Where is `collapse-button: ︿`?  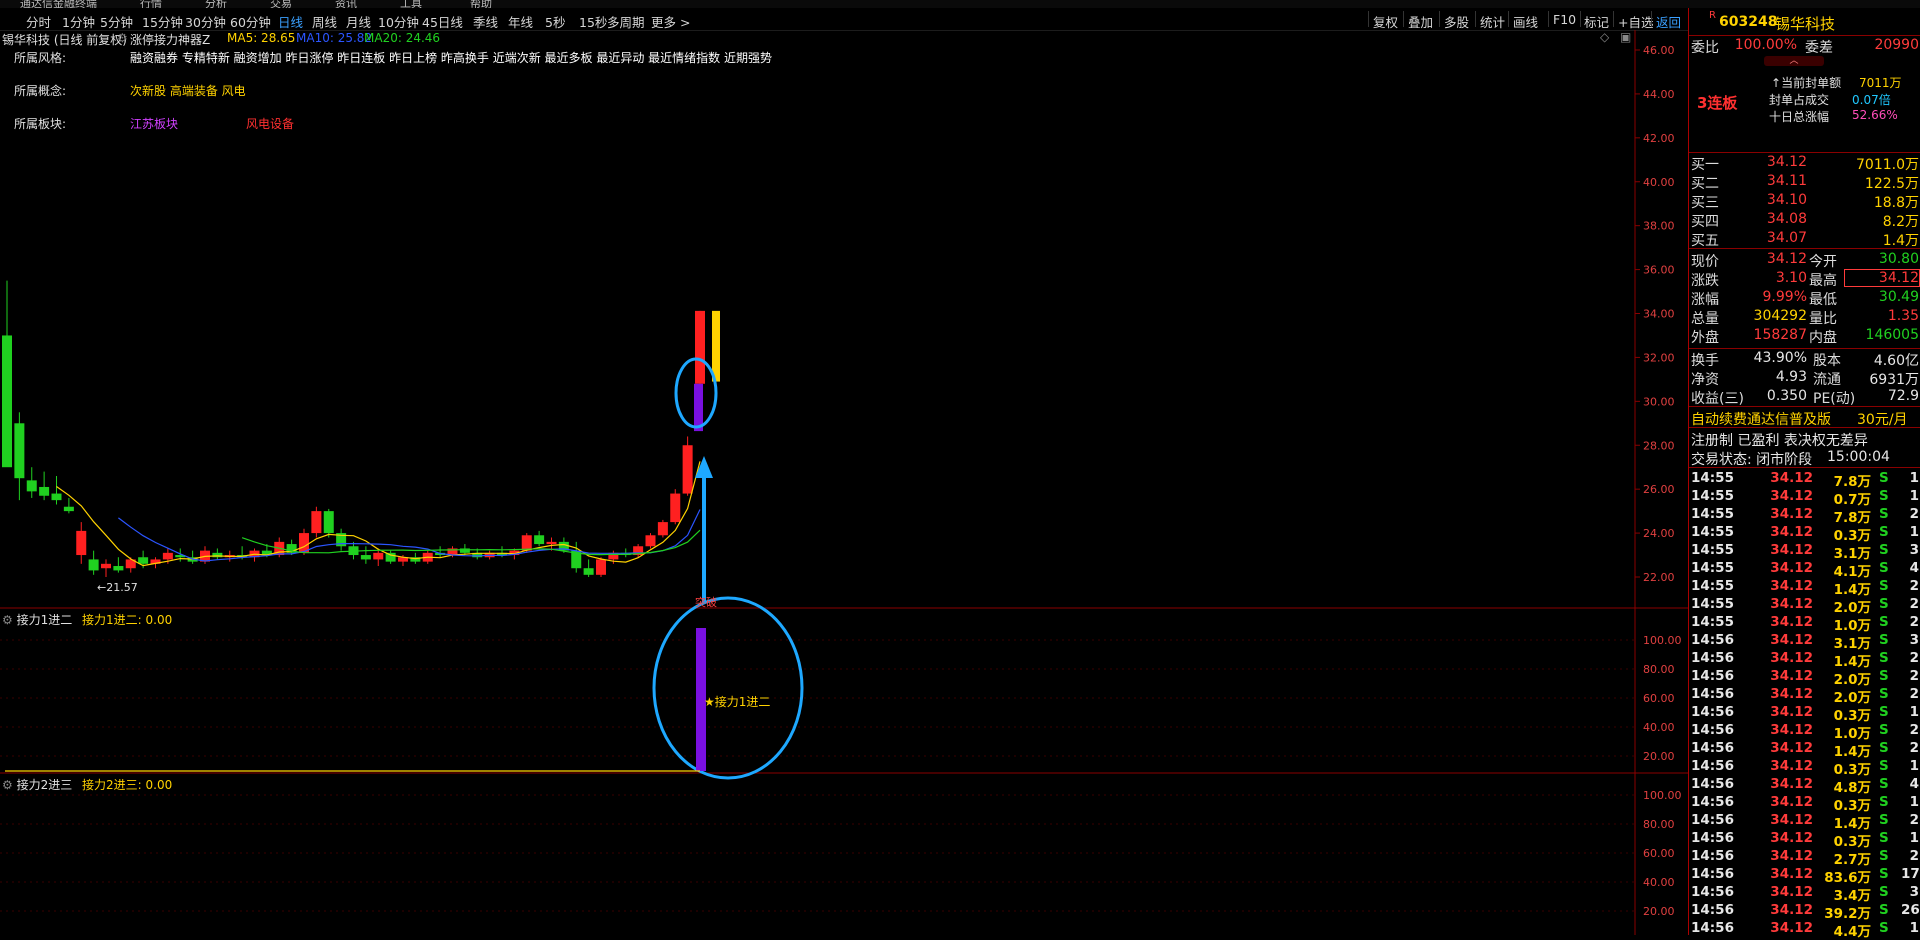 collapse-button: ︿ is located at coordinates (1794, 61).